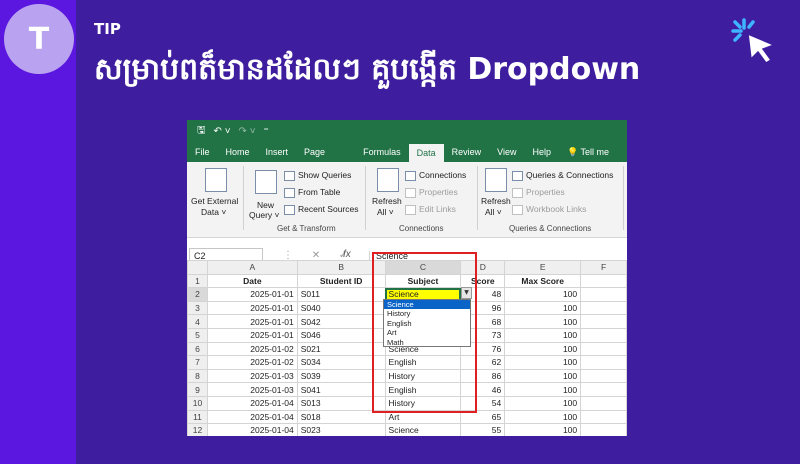 The height and width of the screenshot is (464, 800). Describe the element at coordinates (197, 389) in the screenshot. I see `row-number: 9` at that location.